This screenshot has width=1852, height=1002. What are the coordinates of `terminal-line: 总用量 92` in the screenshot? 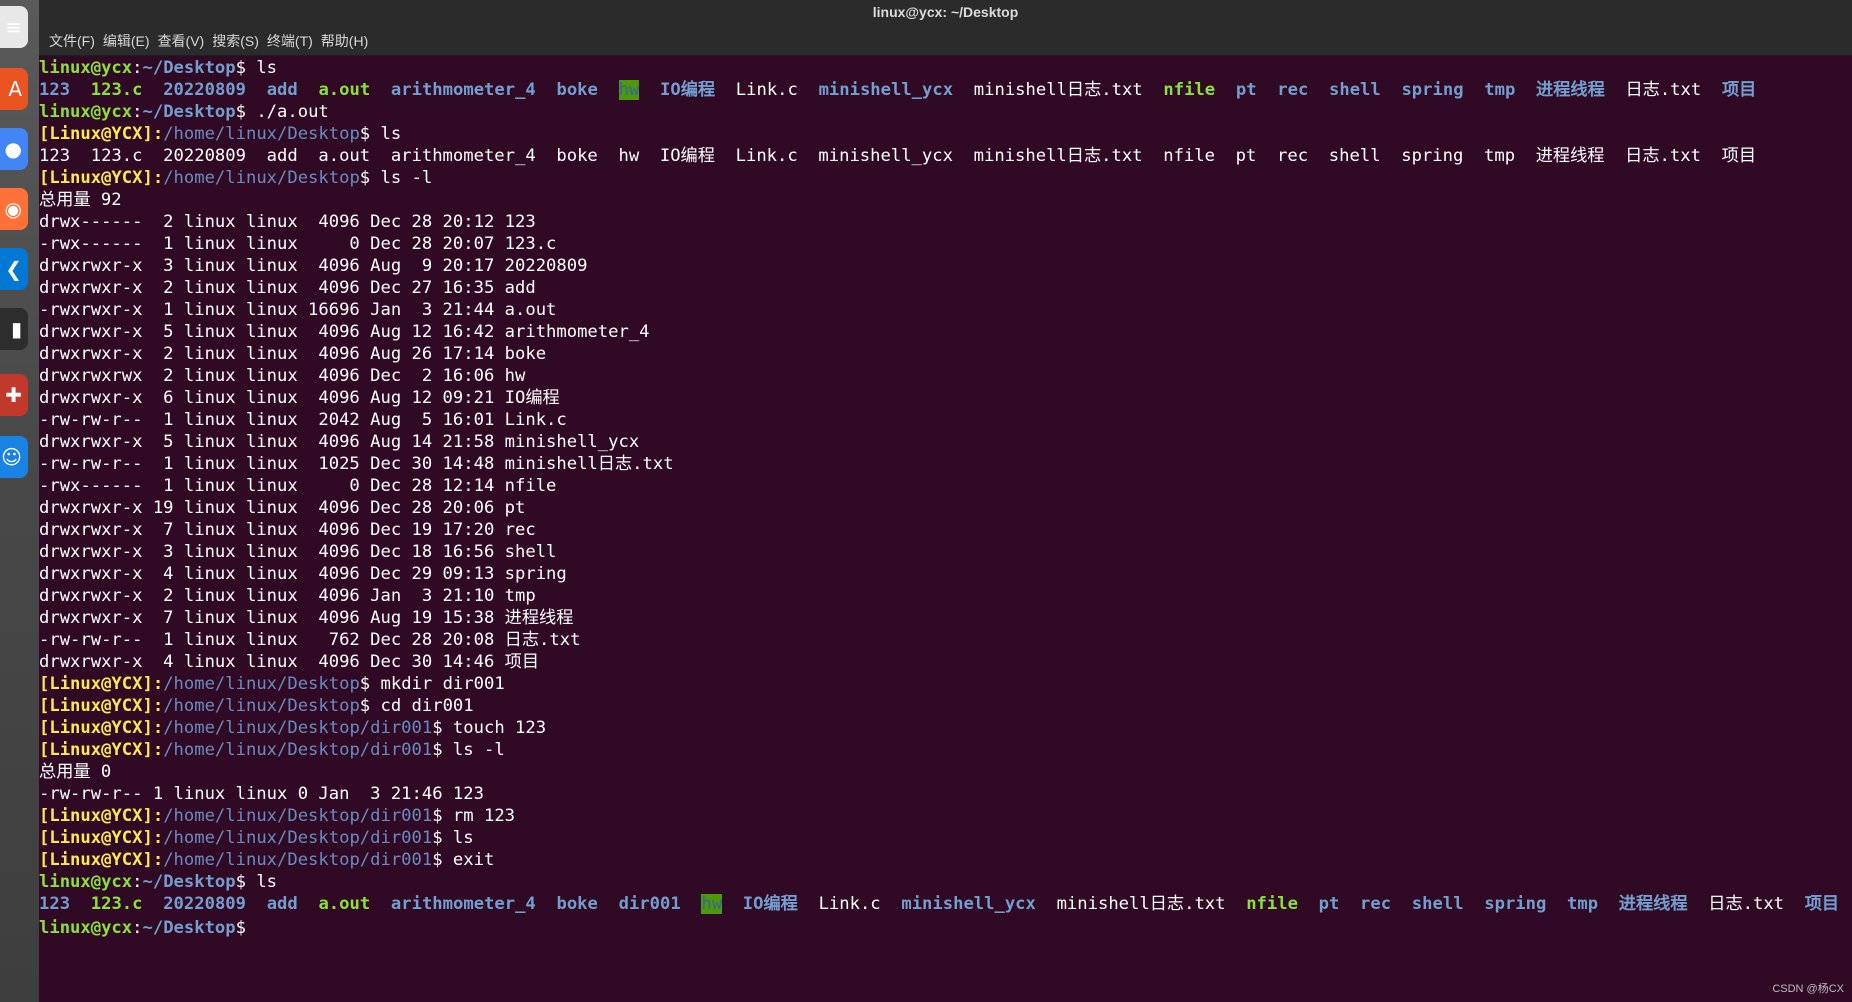 It's located at (945, 200).